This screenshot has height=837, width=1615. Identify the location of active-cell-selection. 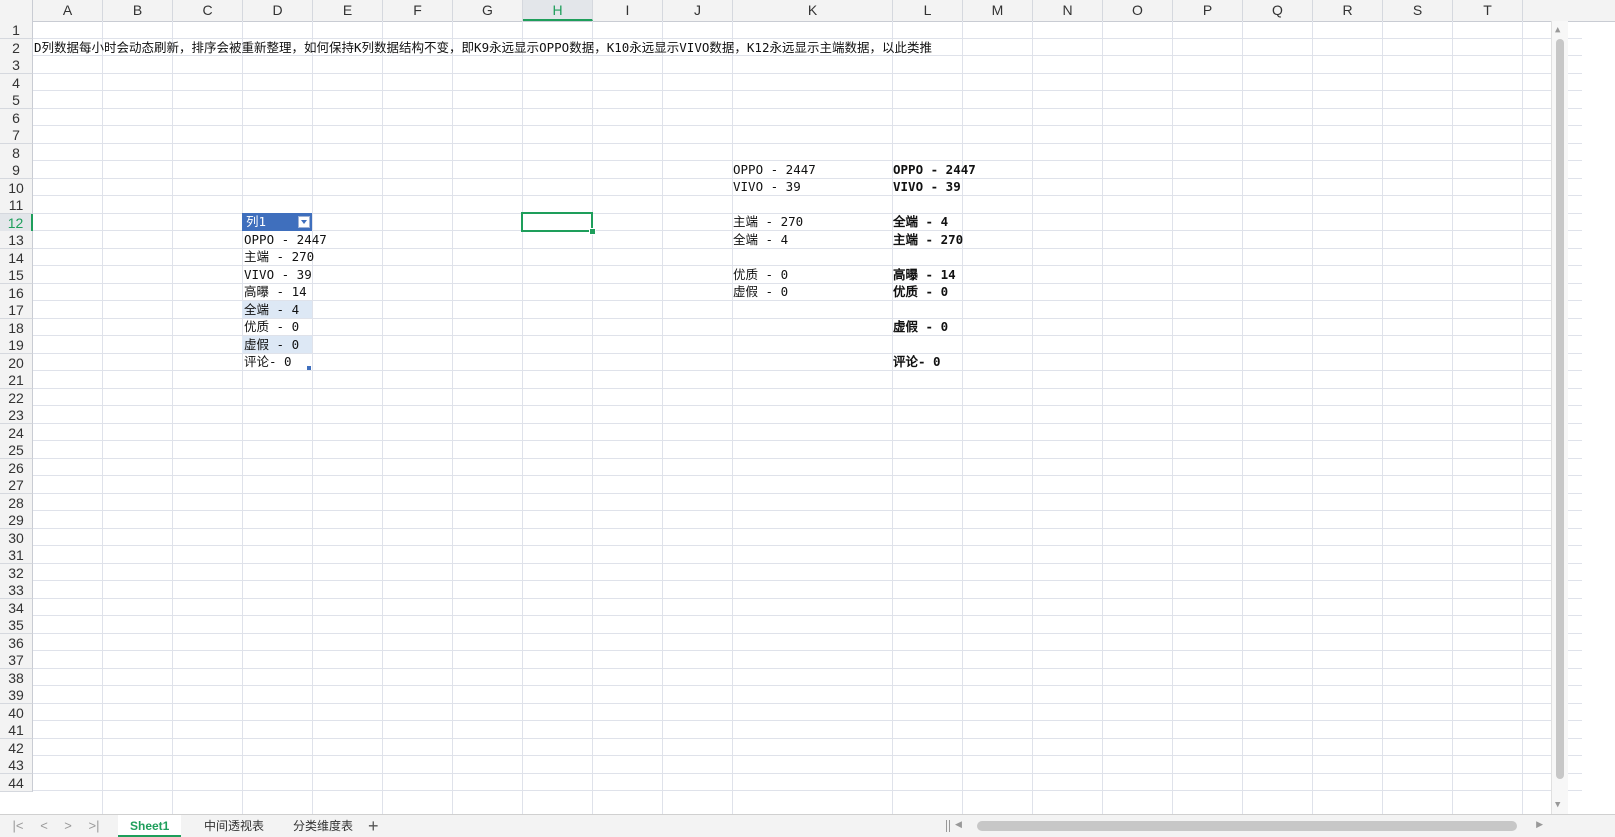
(557, 222).